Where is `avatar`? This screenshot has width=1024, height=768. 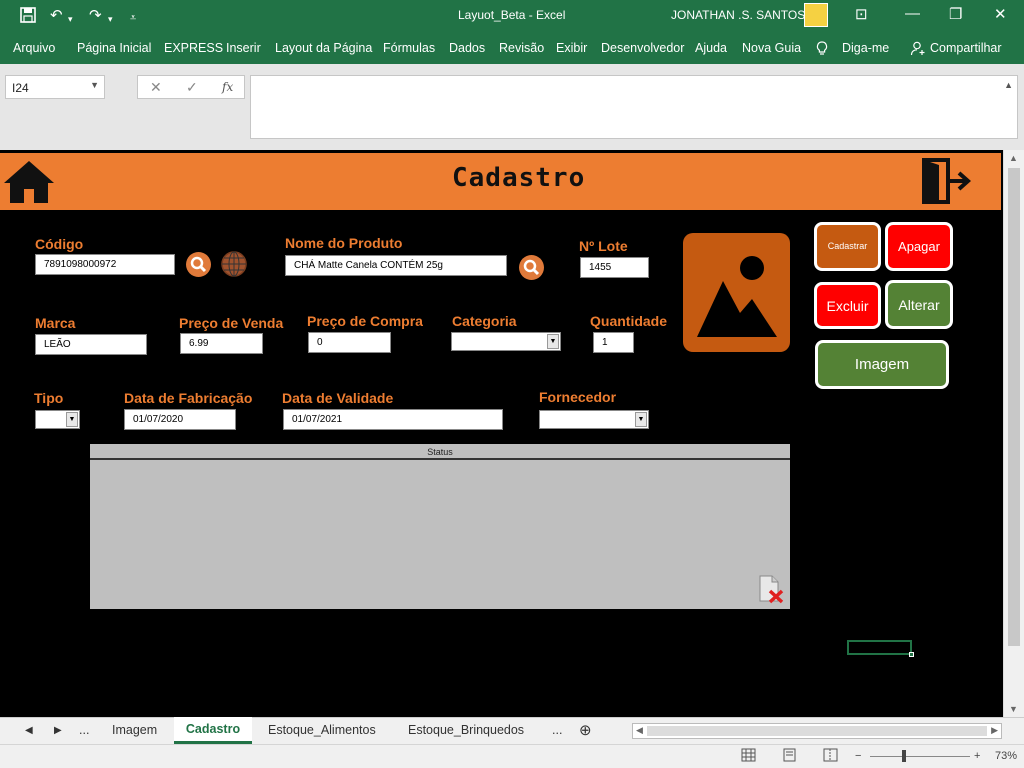 avatar is located at coordinates (816, 15).